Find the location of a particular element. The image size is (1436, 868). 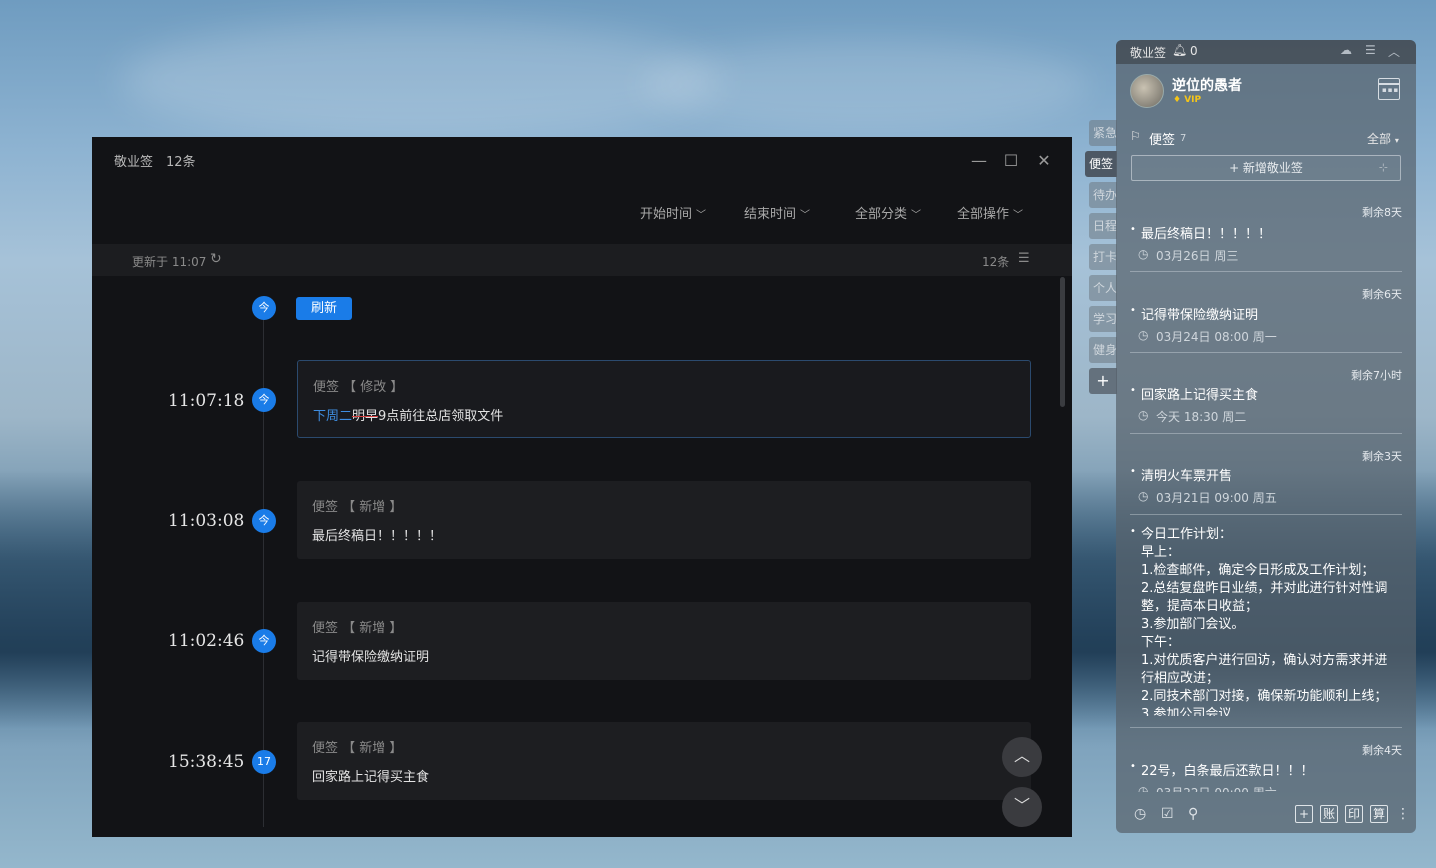

entry-content: 记得带保险缴纳证明 is located at coordinates (371, 657).